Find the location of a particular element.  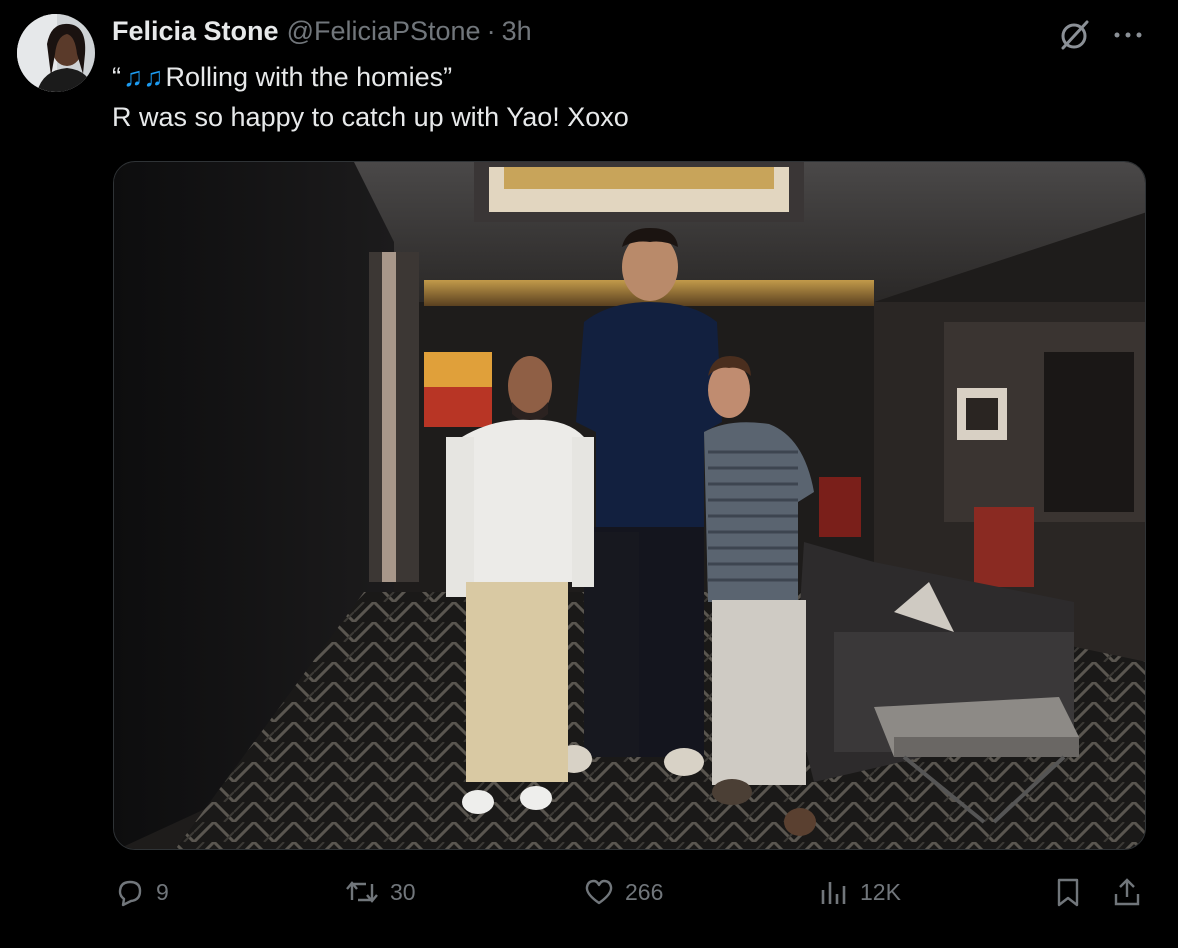

line1-text: Rolling with the homies” is located at coordinates (309, 77).